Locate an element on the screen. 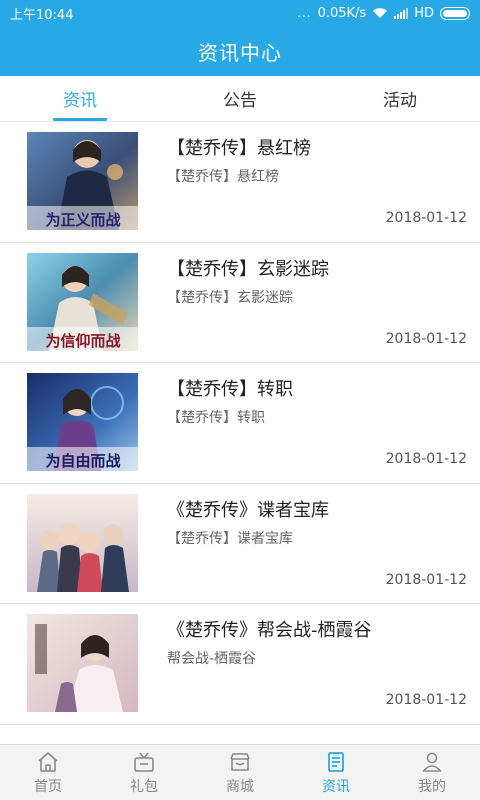 This screenshot has width=480, height=800. status-bar: 上午10:44 ... 0.05K/s HD is located at coordinates (240, 13).